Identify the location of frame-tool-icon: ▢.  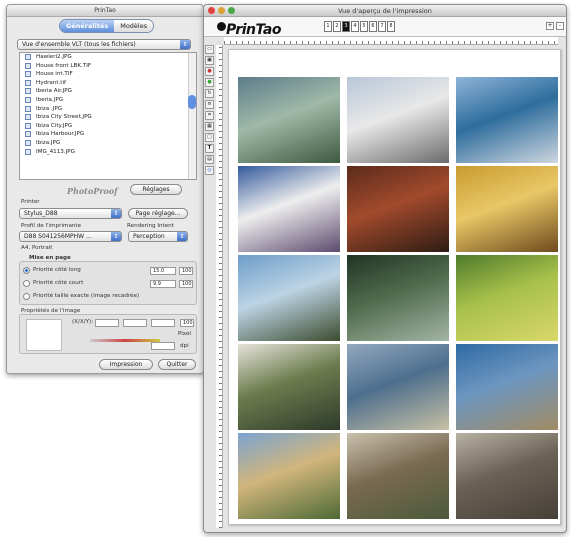
(209, 137).